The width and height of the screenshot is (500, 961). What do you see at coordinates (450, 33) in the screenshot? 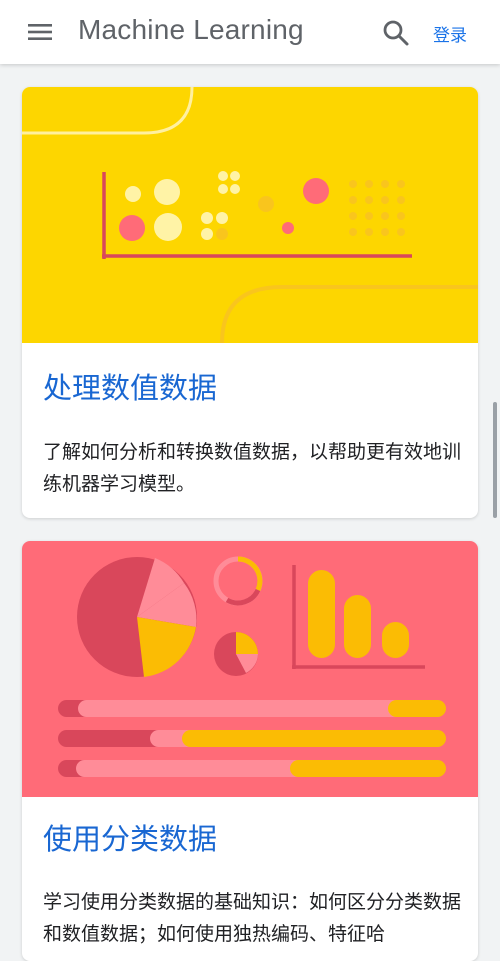
I see `login-link: 登录` at bounding box center [450, 33].